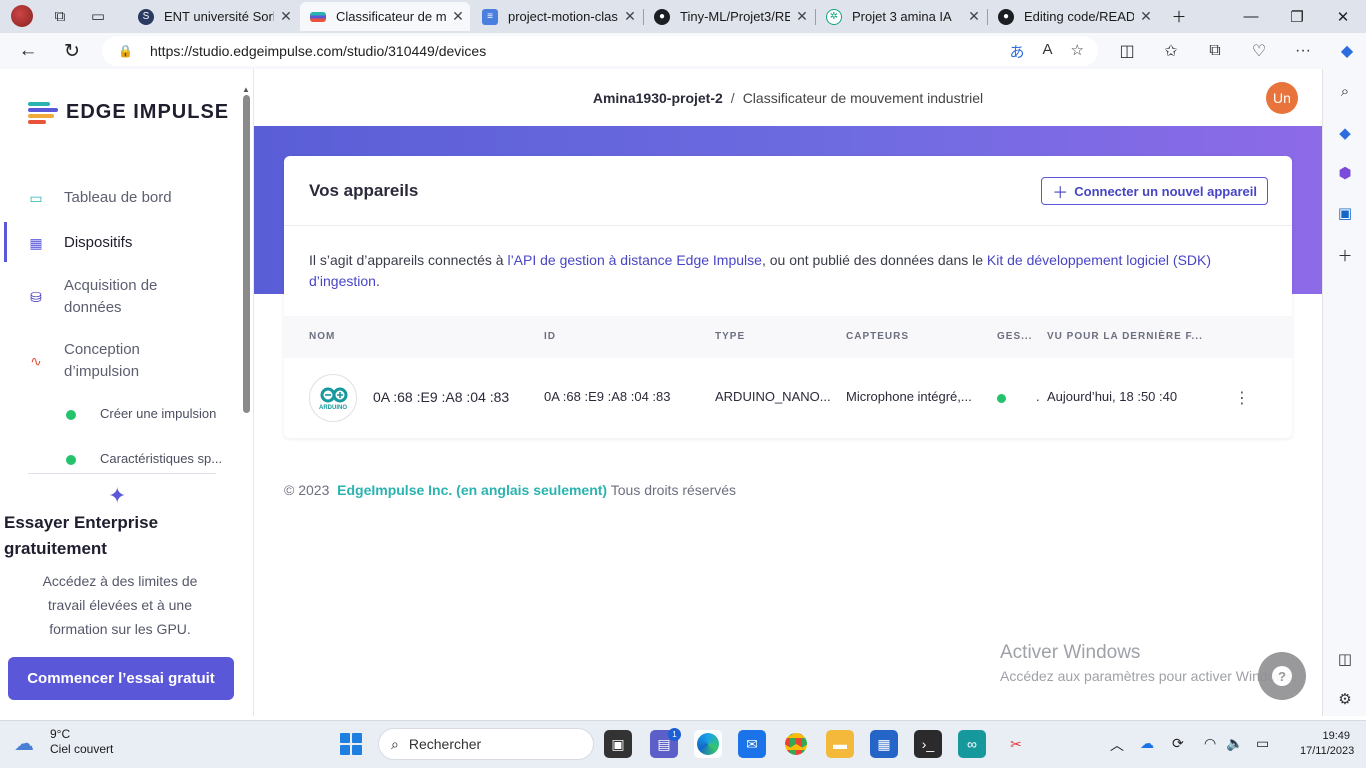  Describe the element at coordinates (1262, 743) in the screenshot. I see `battery-icon: ▭` at that location.